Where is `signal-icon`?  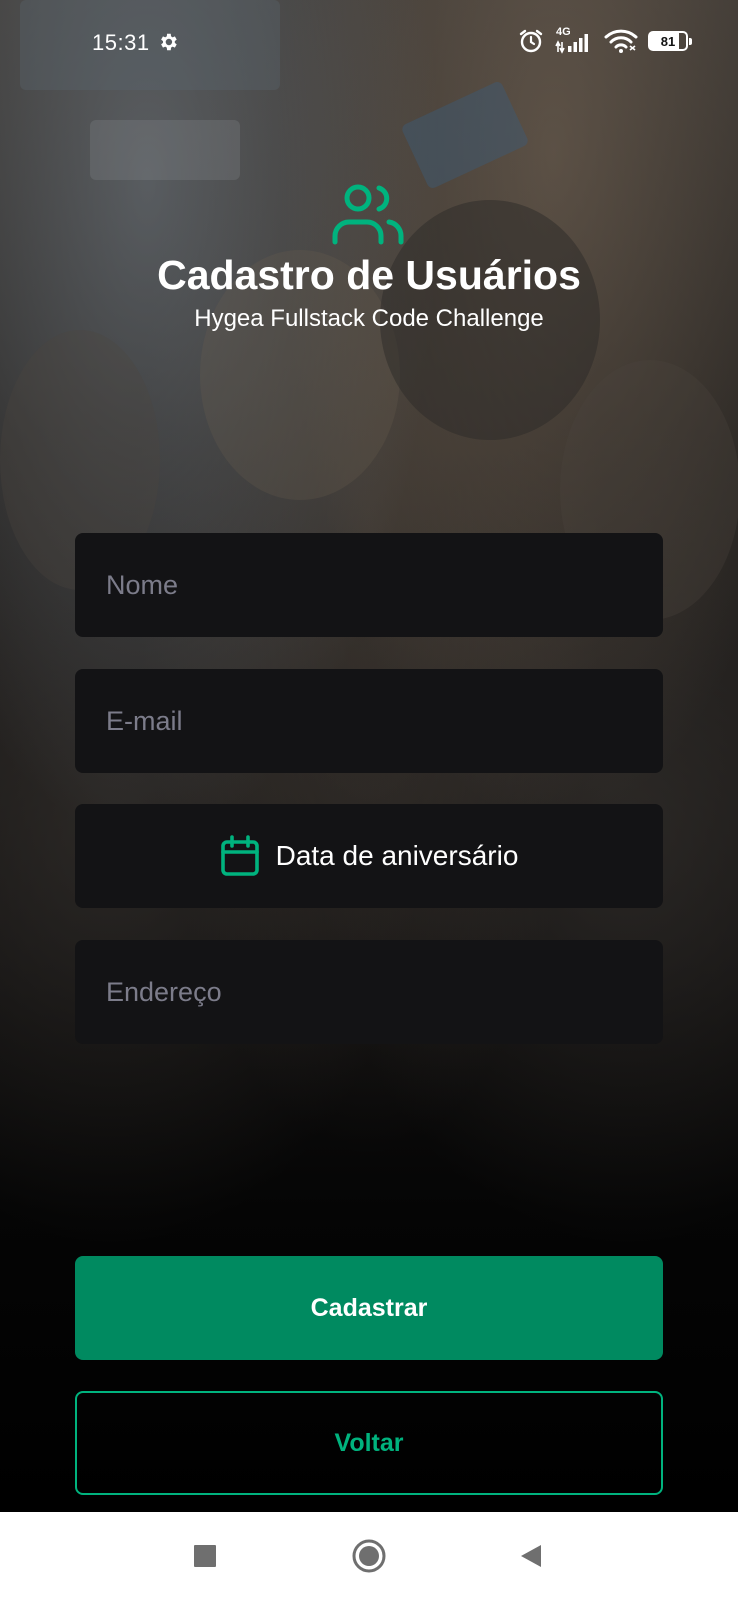 signal-icon is located at coordinates (571, 44).